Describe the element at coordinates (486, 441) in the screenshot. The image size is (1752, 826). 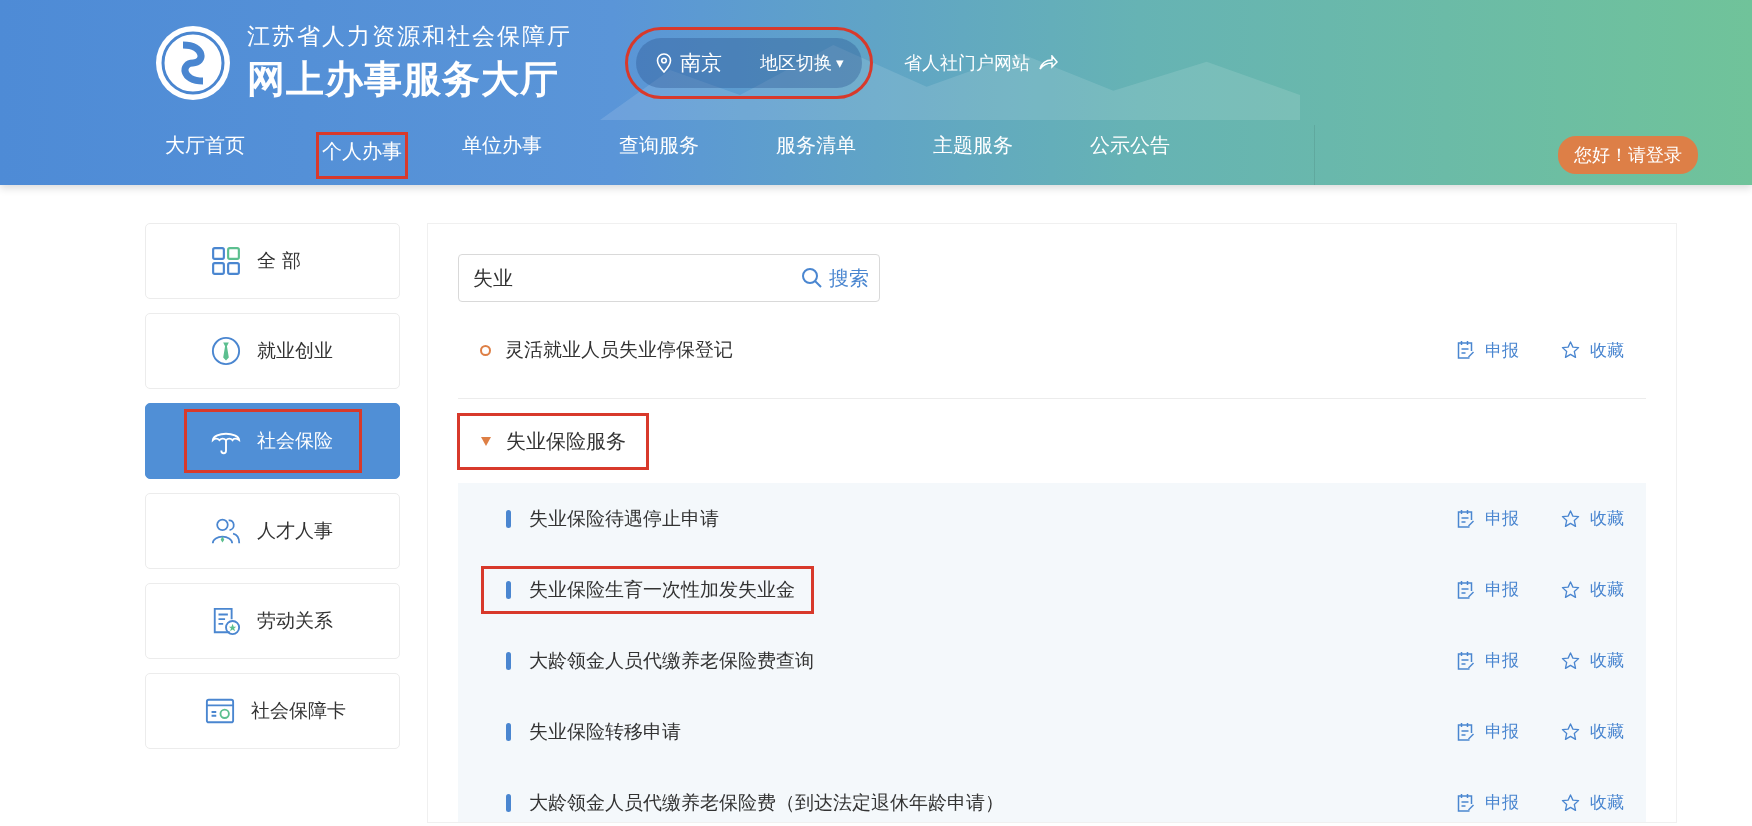
I see `triangle-icon` at that location.